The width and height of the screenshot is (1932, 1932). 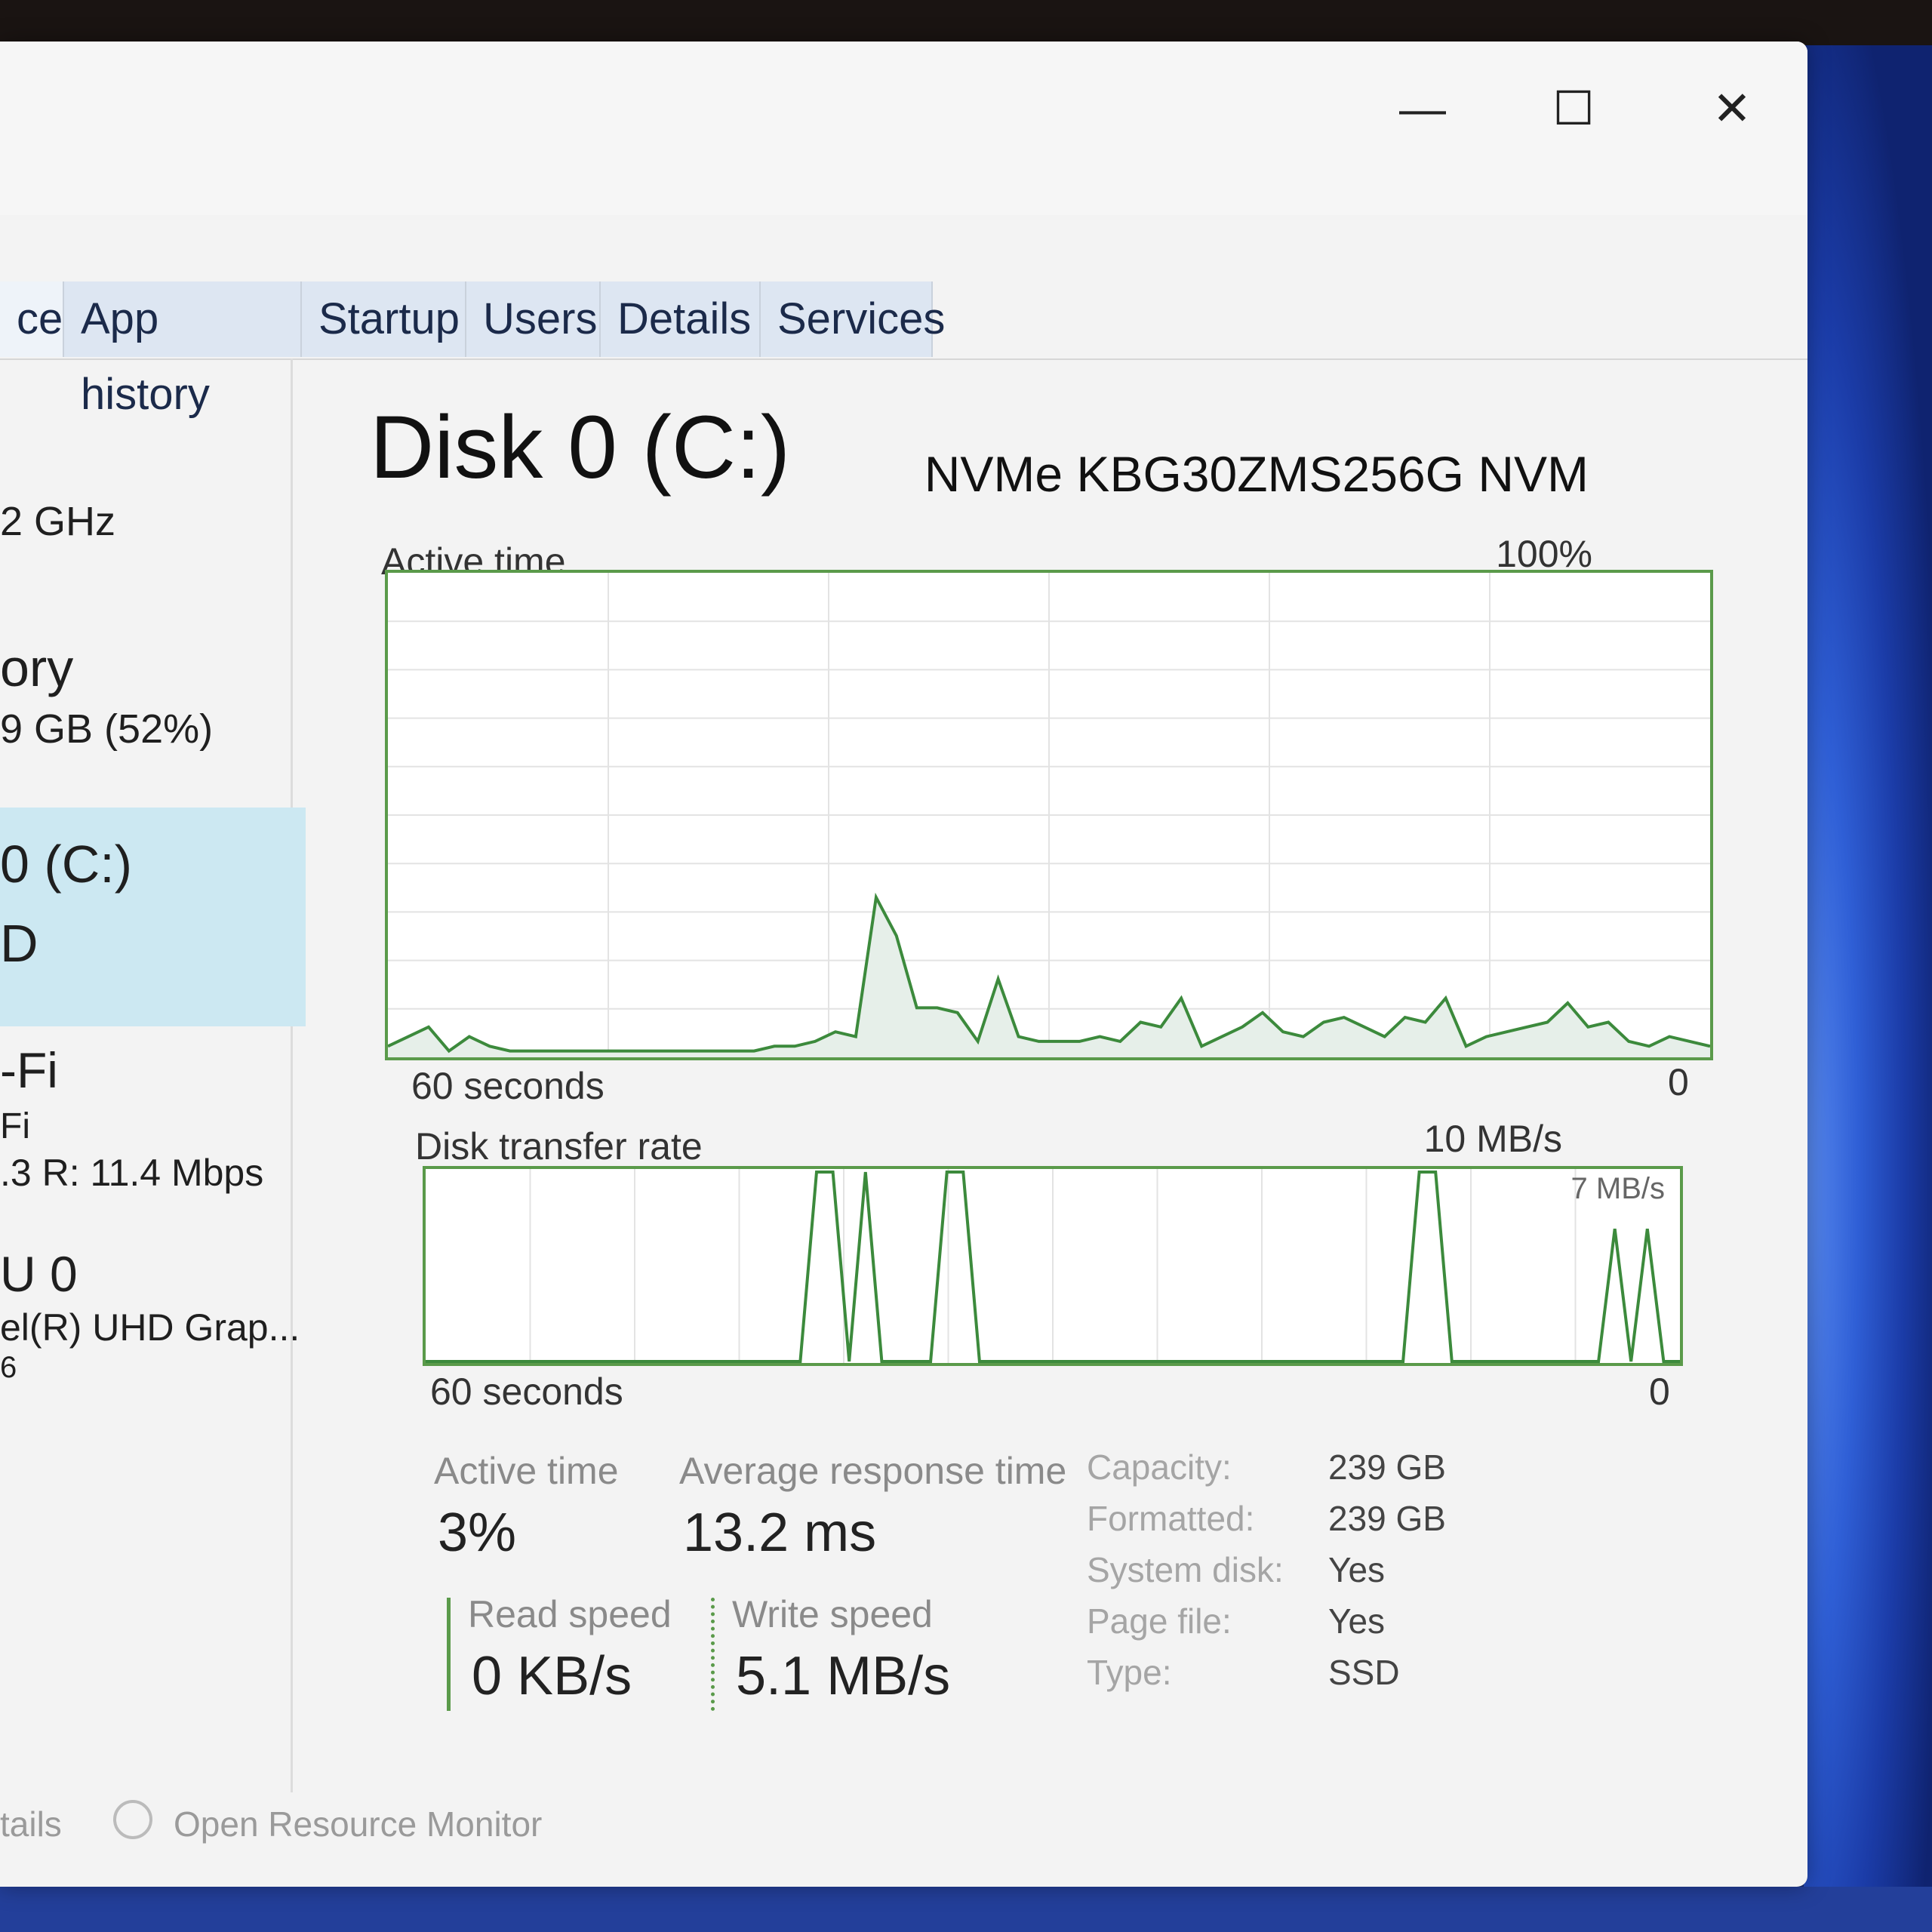 I want to click on maximize-button: ☐, so click(x=1573, y=109).